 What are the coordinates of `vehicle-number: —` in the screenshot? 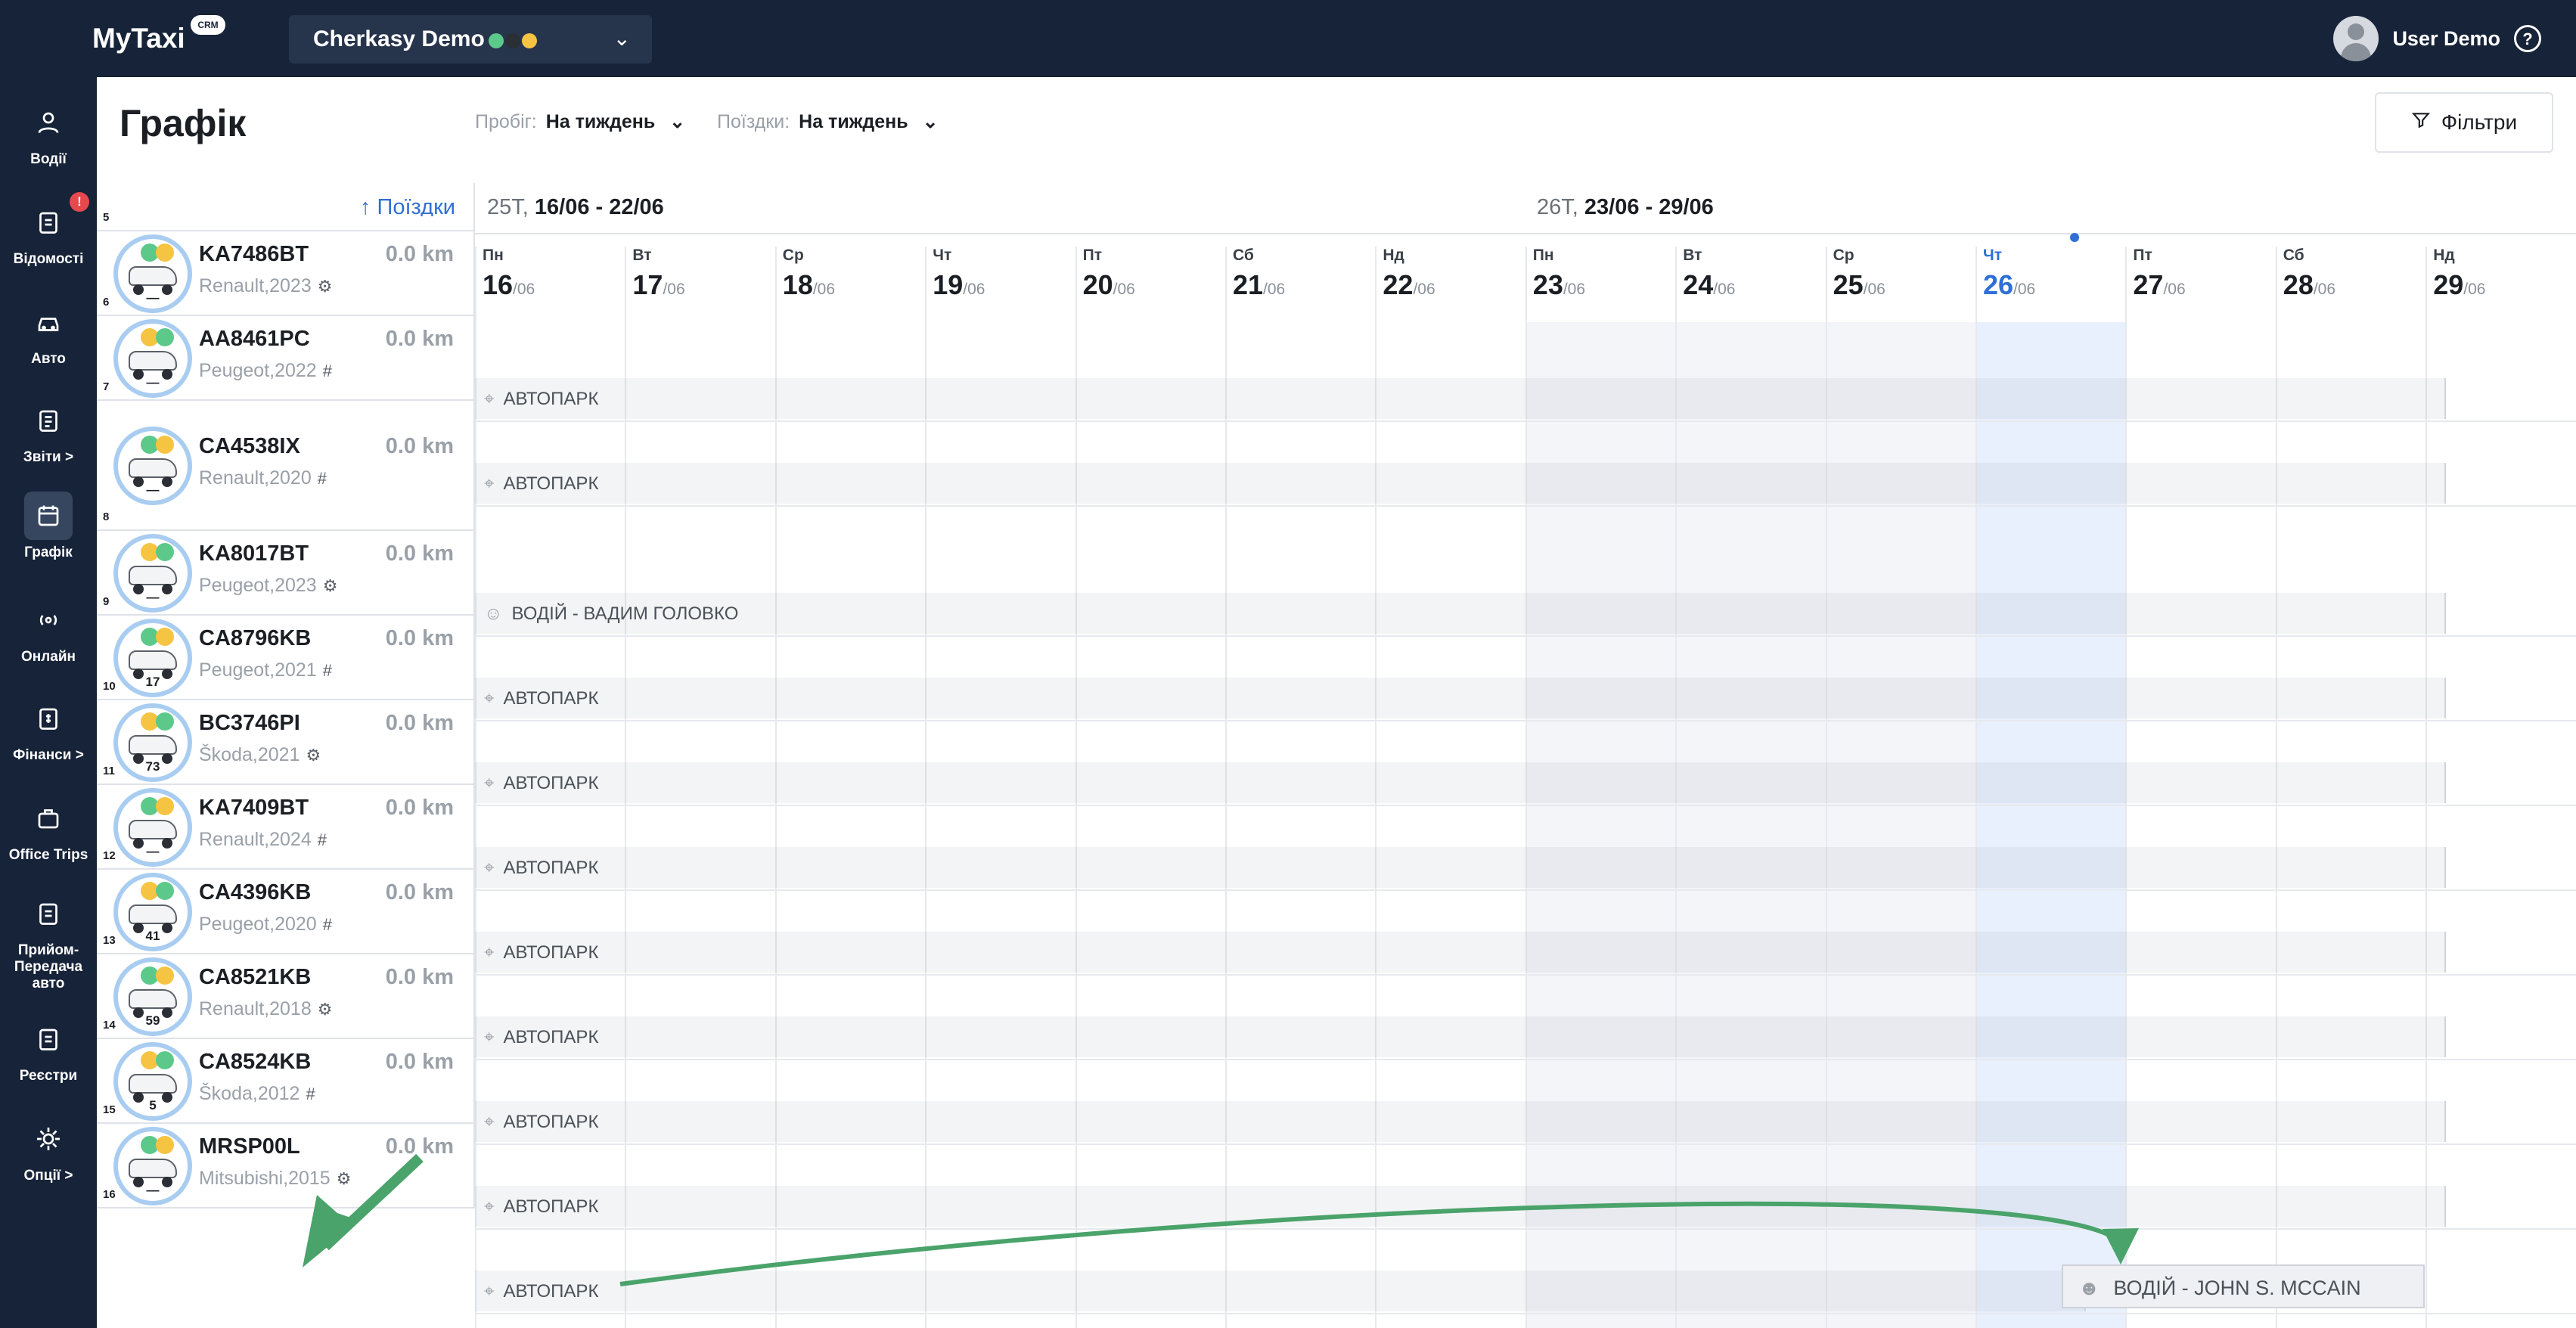 It's located at (153, 382).